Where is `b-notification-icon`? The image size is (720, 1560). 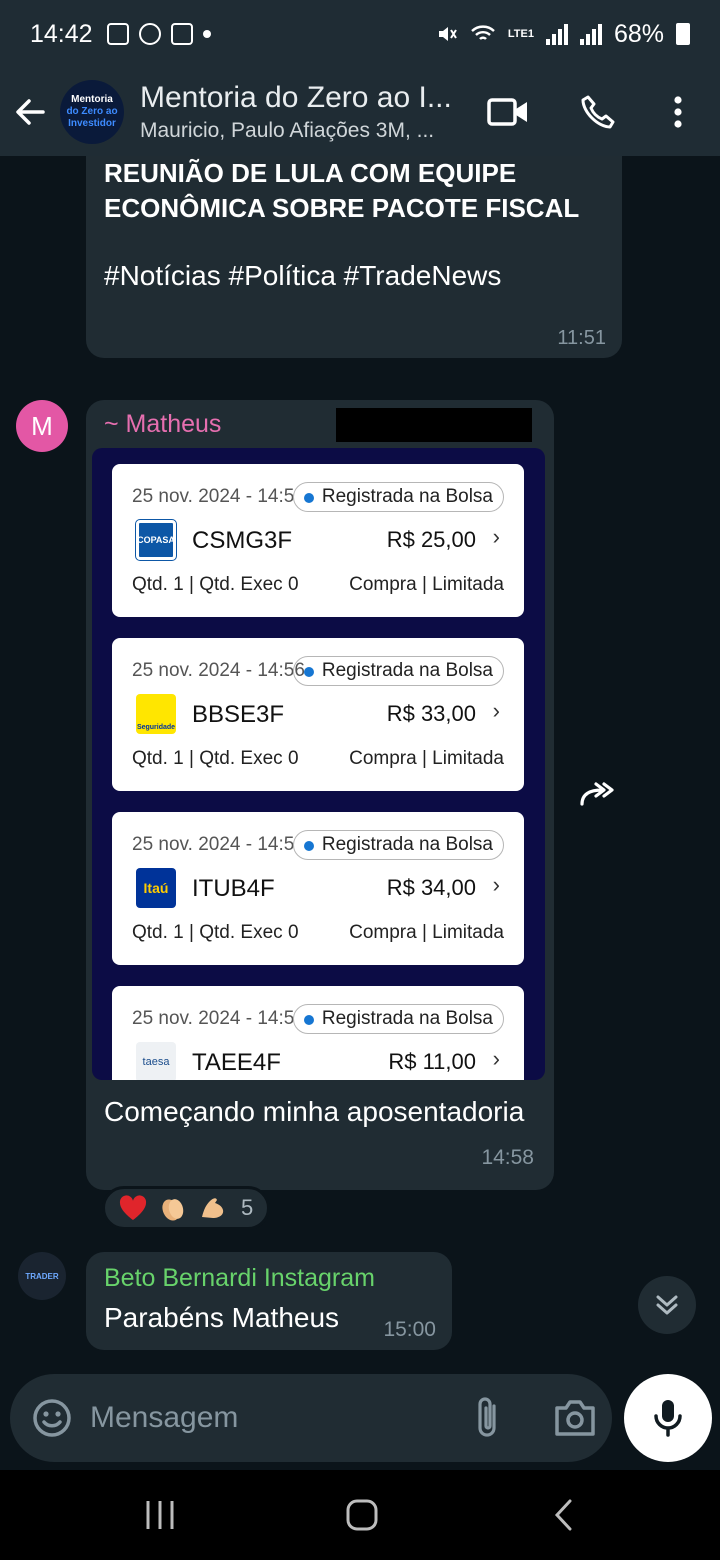
b-notification-icon is located at coordinates (149, 34).